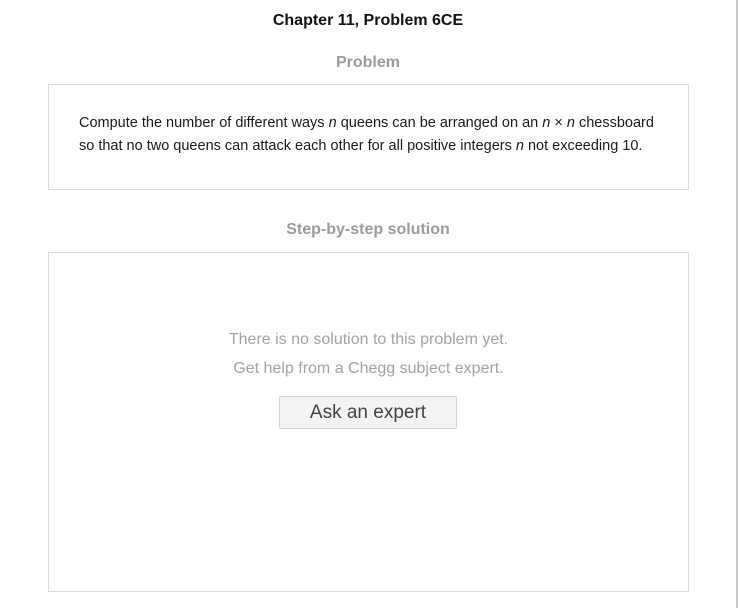 This screenshot has height=608, width=738. Describe the element at coordinates (368, 229) in the screenshot. I see `solution-heading: Step-by-step solution` at that location.